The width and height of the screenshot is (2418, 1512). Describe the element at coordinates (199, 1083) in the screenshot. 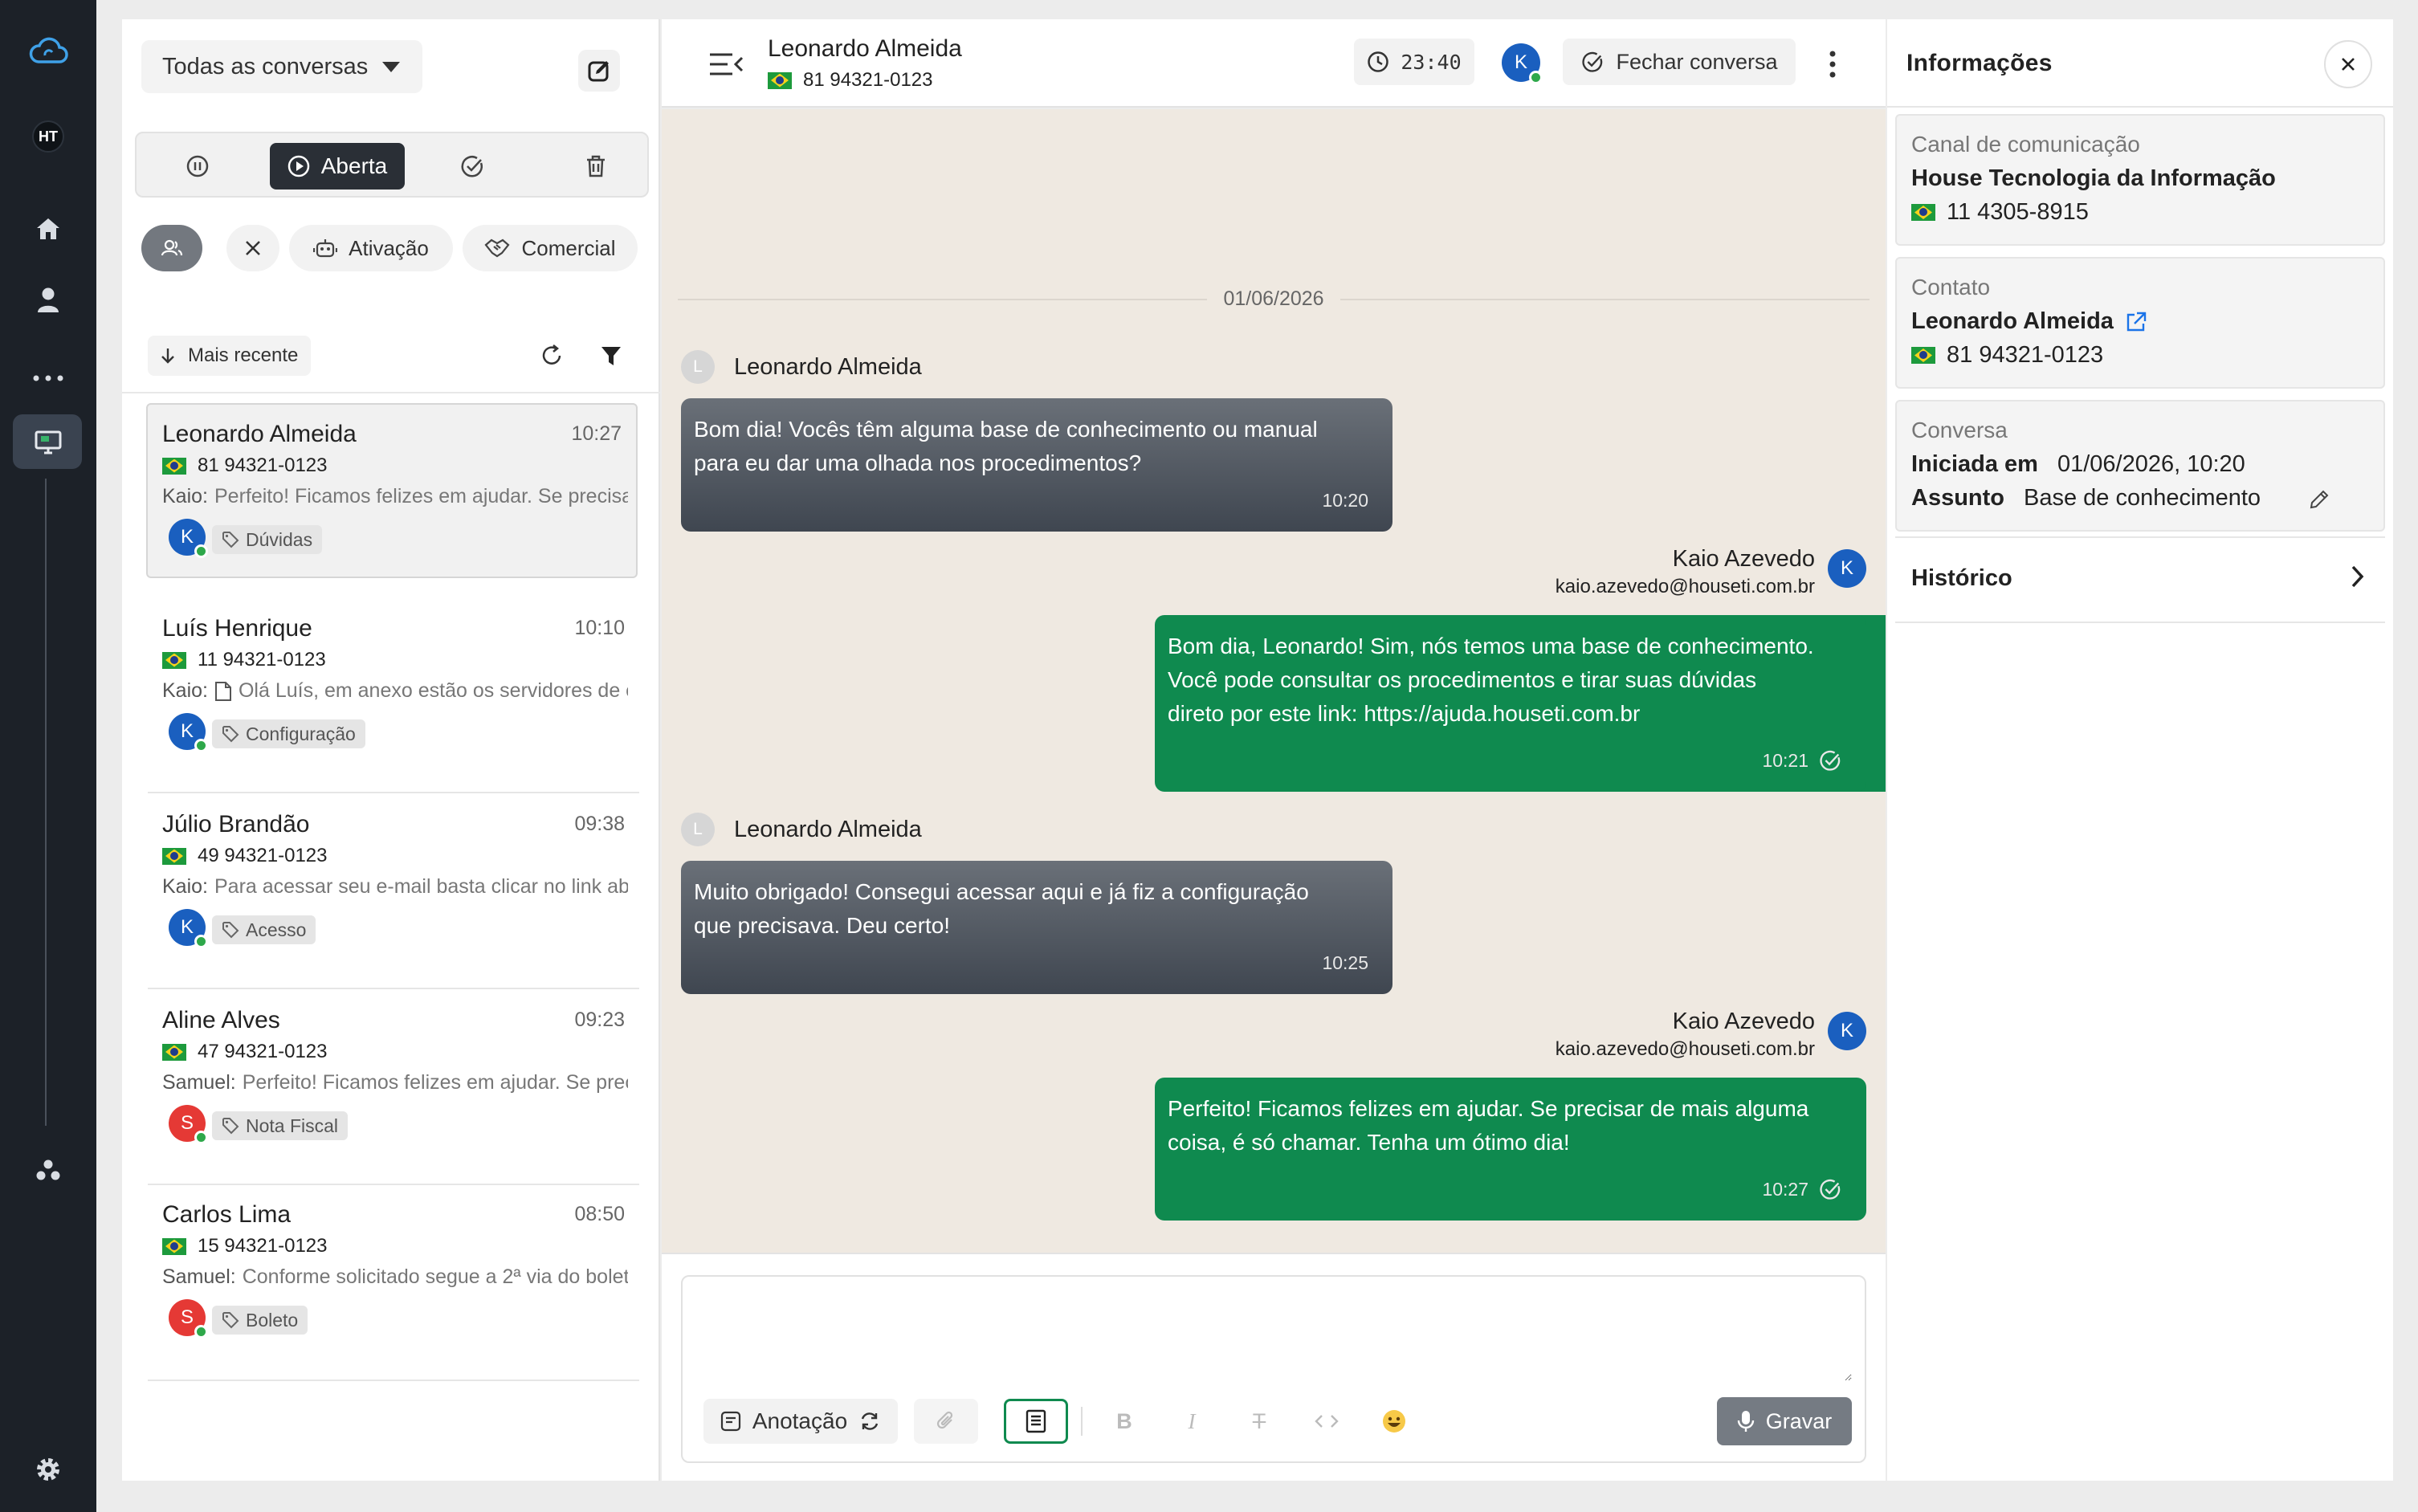

I see `preview-author: Samuel:` at that location.